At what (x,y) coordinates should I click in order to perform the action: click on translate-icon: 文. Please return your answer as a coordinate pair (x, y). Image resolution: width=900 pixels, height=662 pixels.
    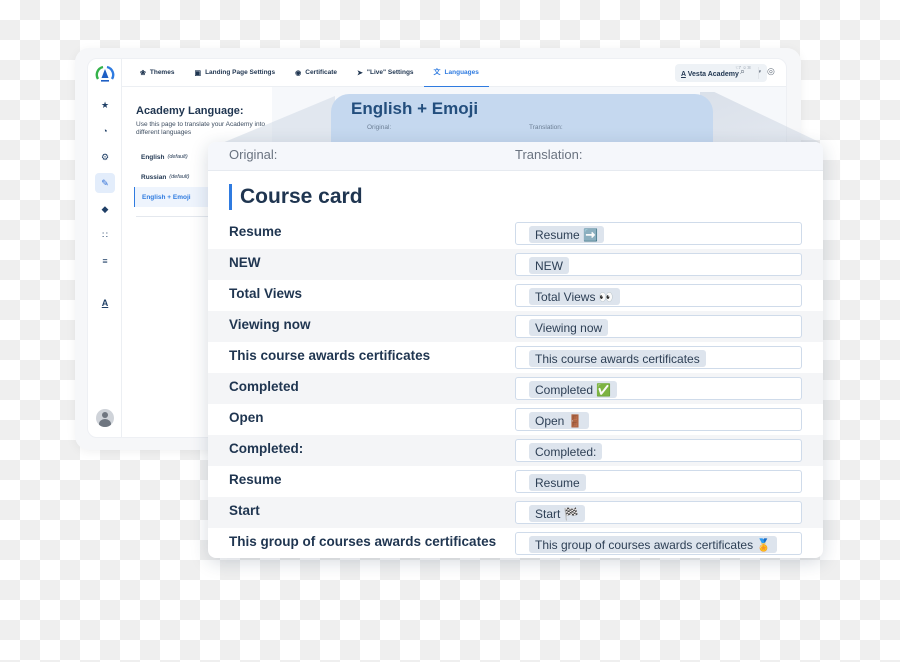
    Looking at the image, I should click on (437, 72).